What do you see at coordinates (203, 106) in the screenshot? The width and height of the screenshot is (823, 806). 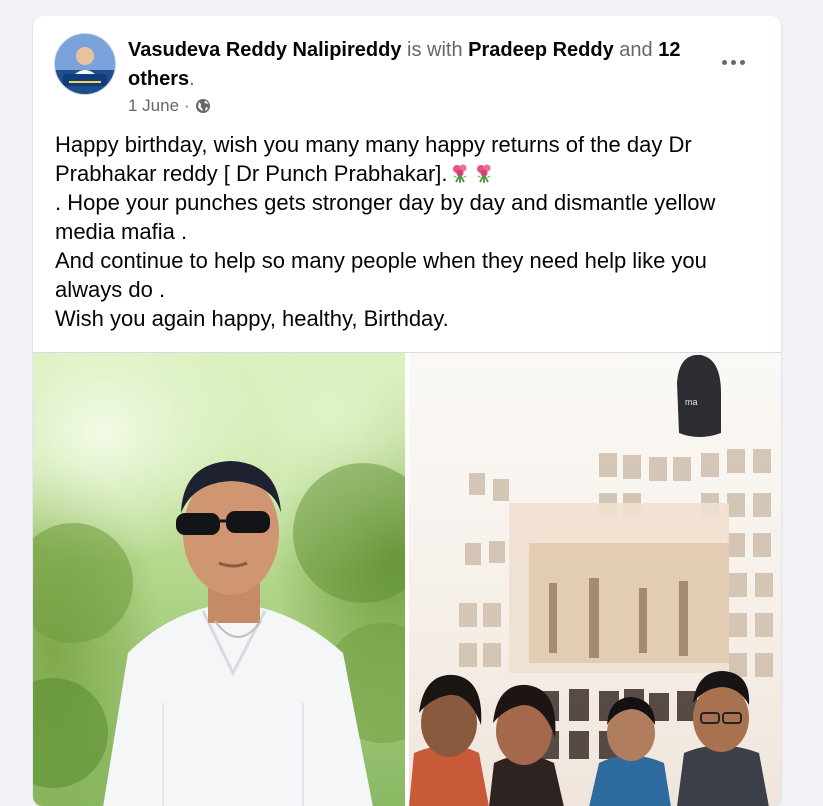 I see `globe-icon` at bounding box center [203, 106].